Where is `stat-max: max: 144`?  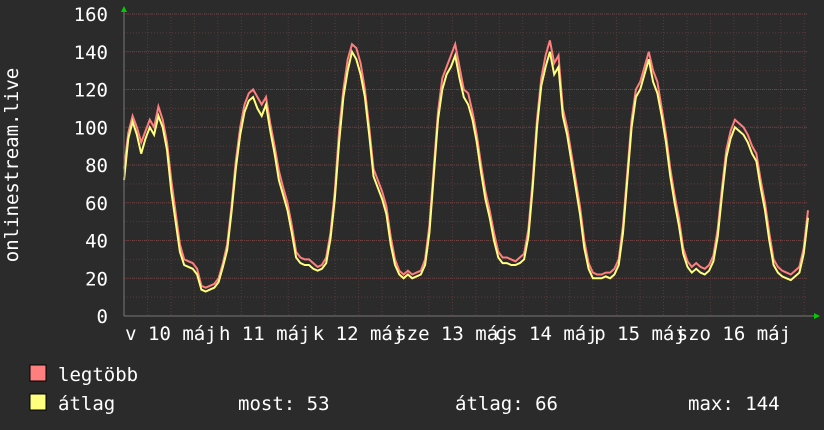 stat-max: max: 144 is located at coordinates (734, 404).